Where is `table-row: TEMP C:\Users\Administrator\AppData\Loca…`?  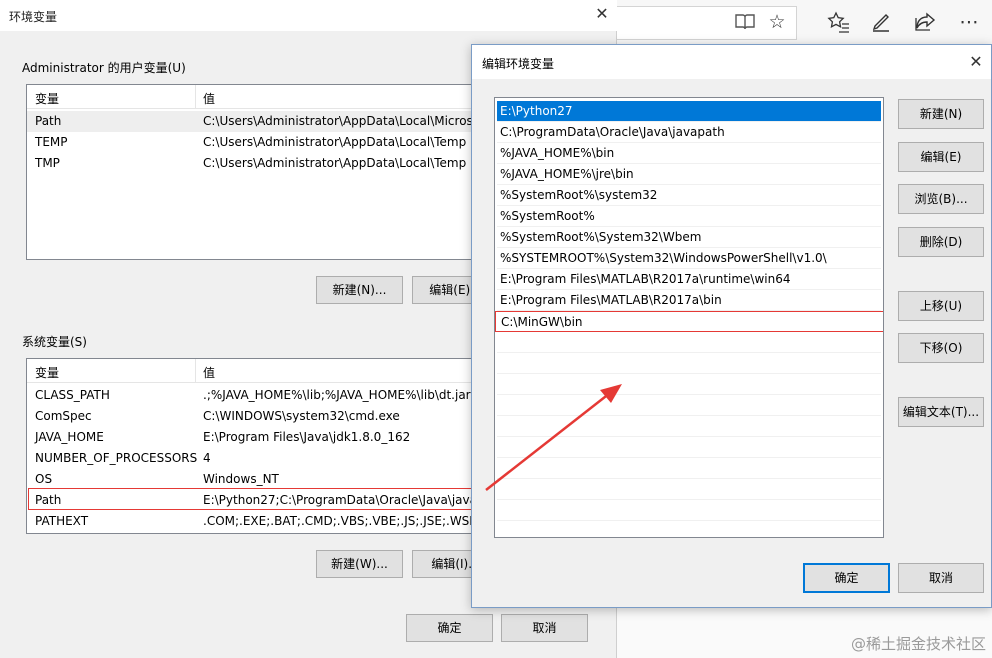
table-row: TEMP C:\Users\Administrator\AppData\Loca… is located at coordinates (261, 142).